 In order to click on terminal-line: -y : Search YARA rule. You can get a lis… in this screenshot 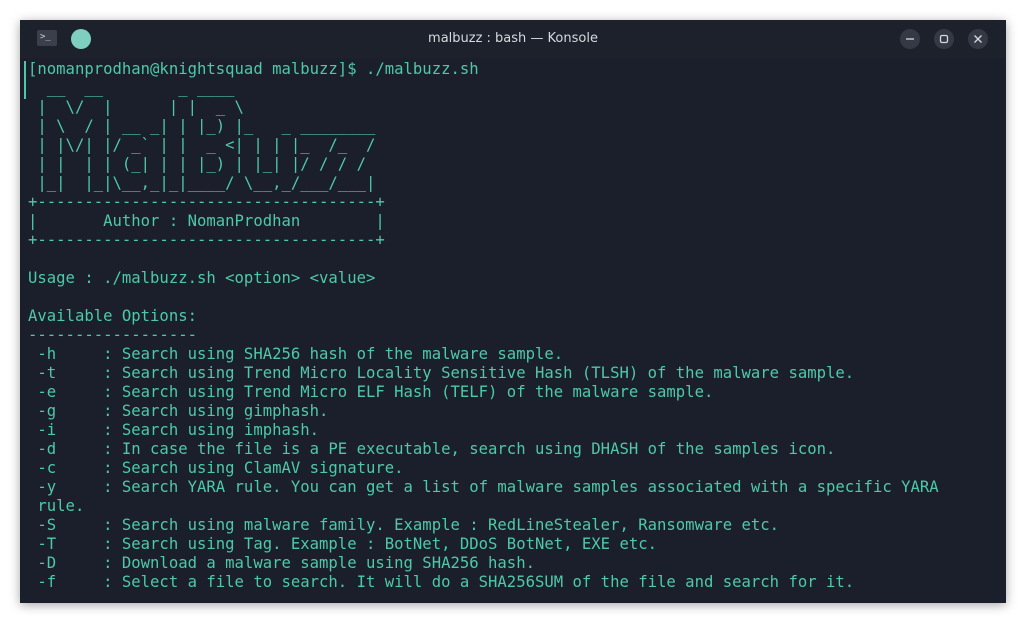, I will do `click(483, 487)`.